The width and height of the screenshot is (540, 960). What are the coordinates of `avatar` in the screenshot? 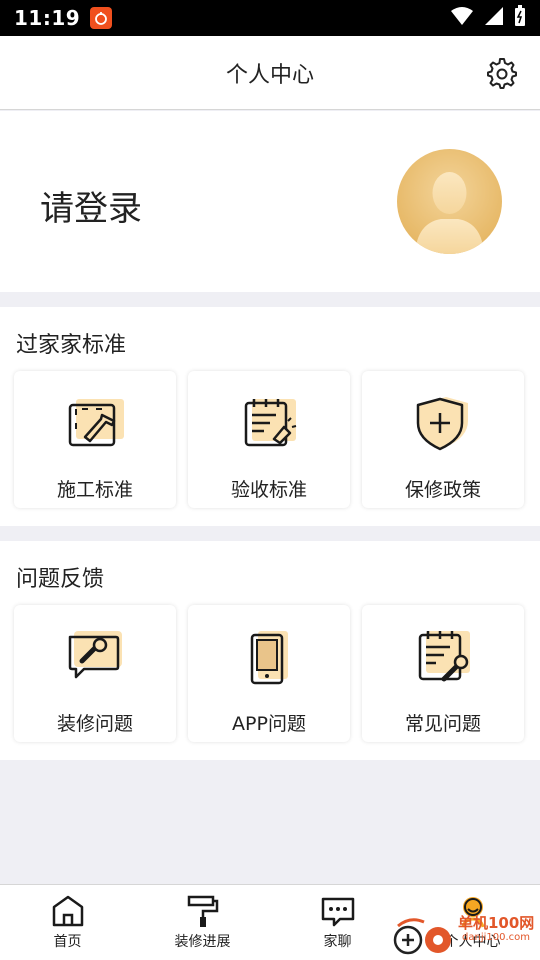 It's located at (449, 201).